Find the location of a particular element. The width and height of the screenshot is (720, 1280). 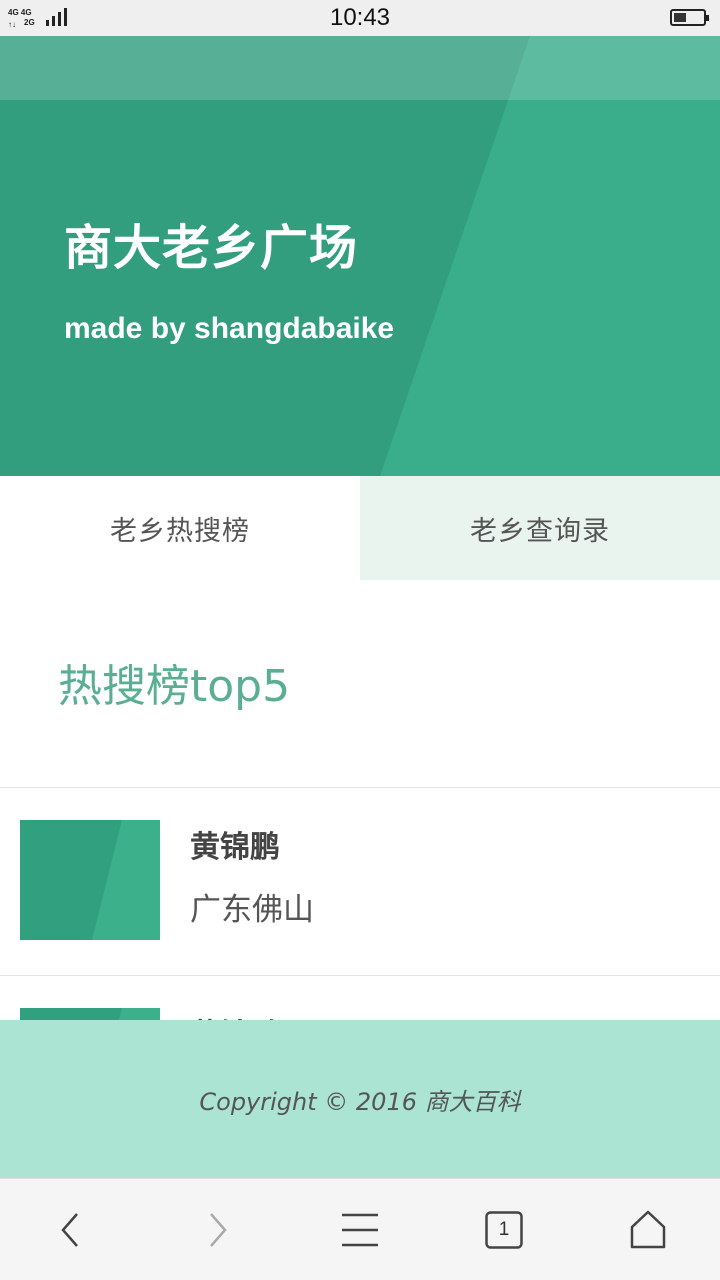

battery-level is located at coordinates (680, 17).